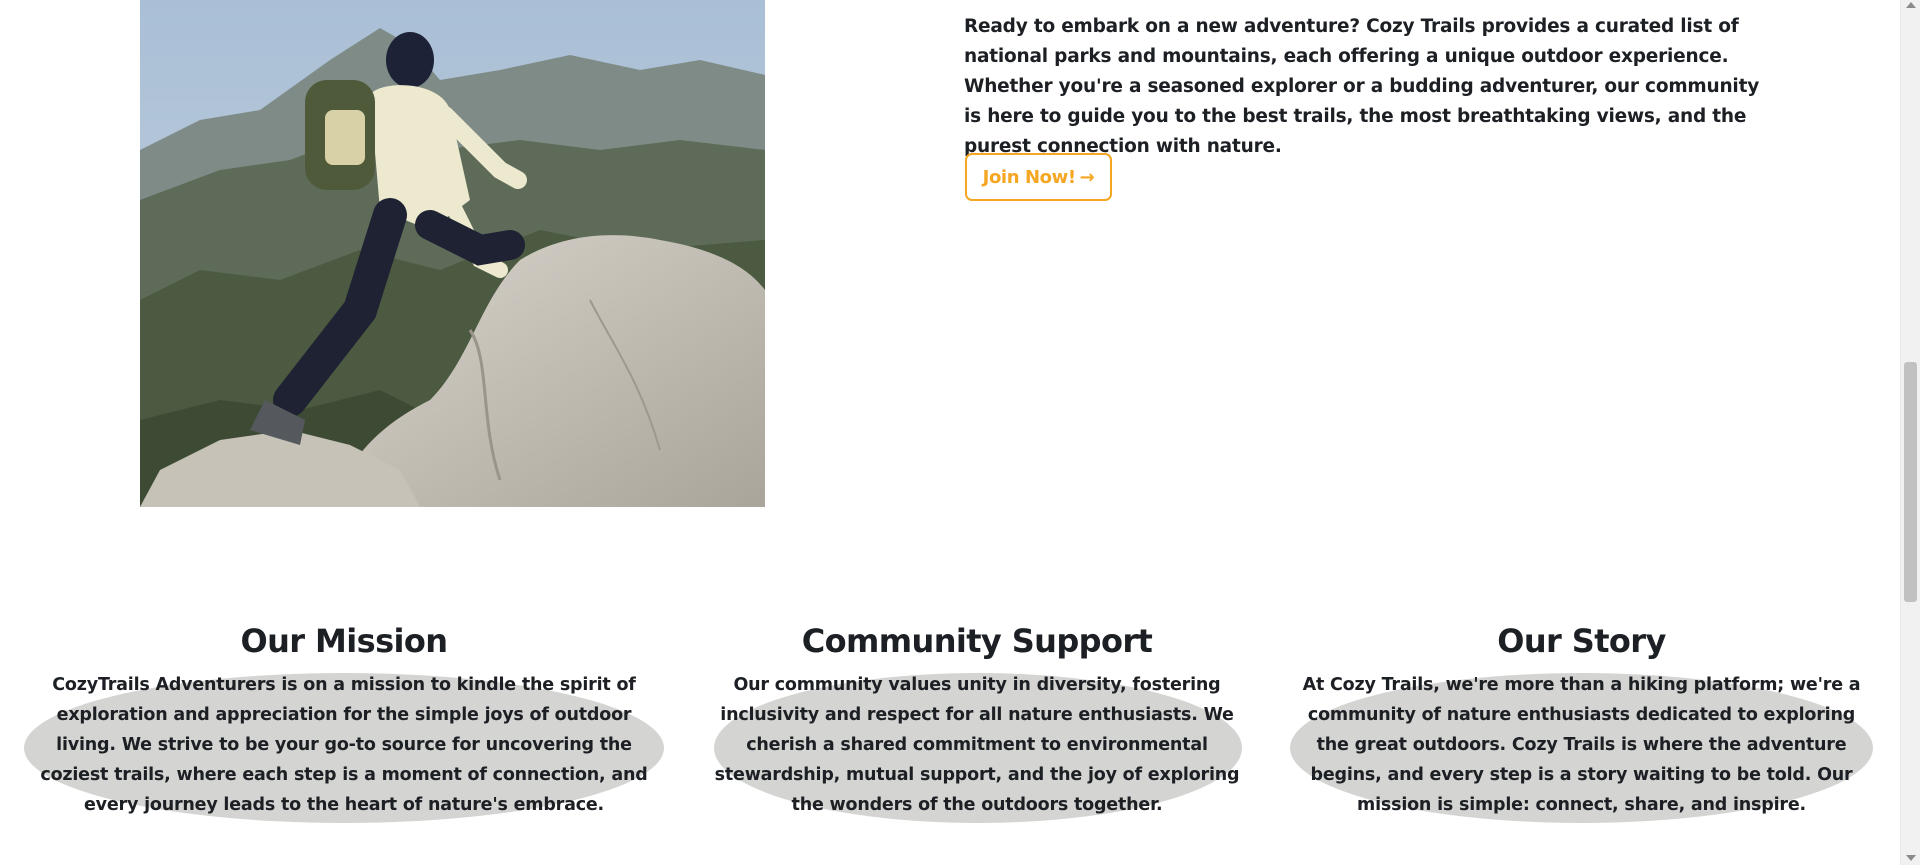  What do you see at coordinates (1087, 177) in the screenshot?
I see `arrow-right-icon: →` at bounding box center [1087, 177].